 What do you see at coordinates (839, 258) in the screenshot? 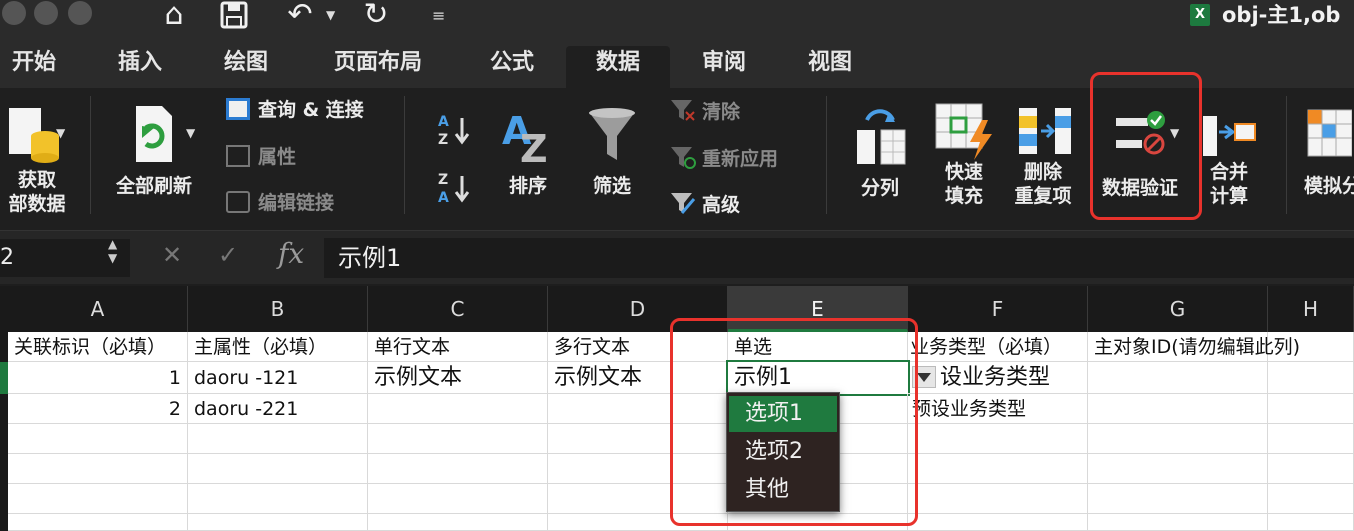
I see `formula-input: 示例1` at bounding box center [839, 258].